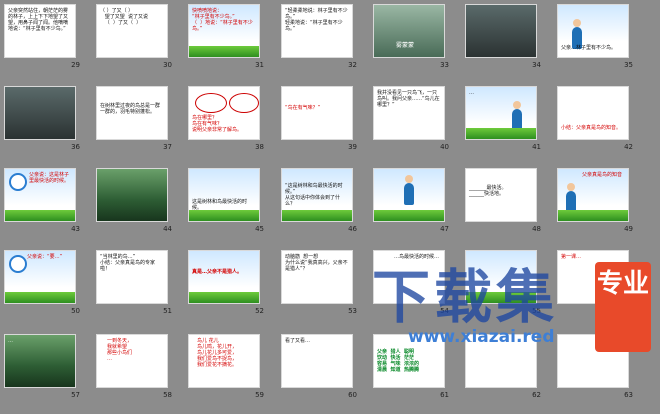 The height and width of the screenshot is (414, 660). What do you see at coordinates (352, 65) in the screenshot?
I see `slide-number: 32` at bounding box center [352, 65].